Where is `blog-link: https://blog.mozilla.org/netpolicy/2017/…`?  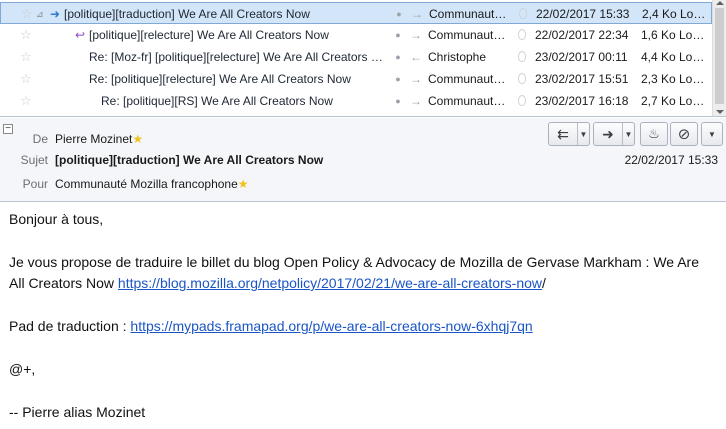 blog-link: https://blog.mozilla.org/netpolicy/2017/… is located at coordinates (330, 283).